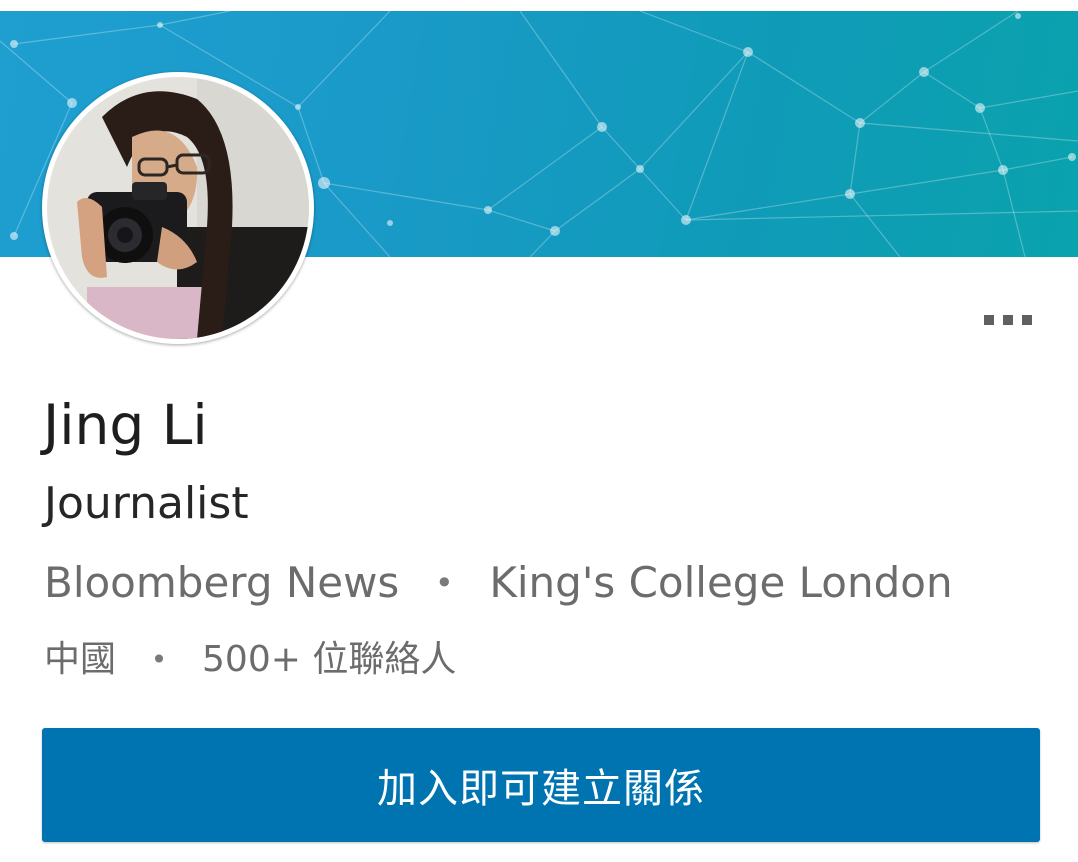 The height and width of the screenshot is (862, 1078). I want to click on education-school: King's College London, so click(720, 583).